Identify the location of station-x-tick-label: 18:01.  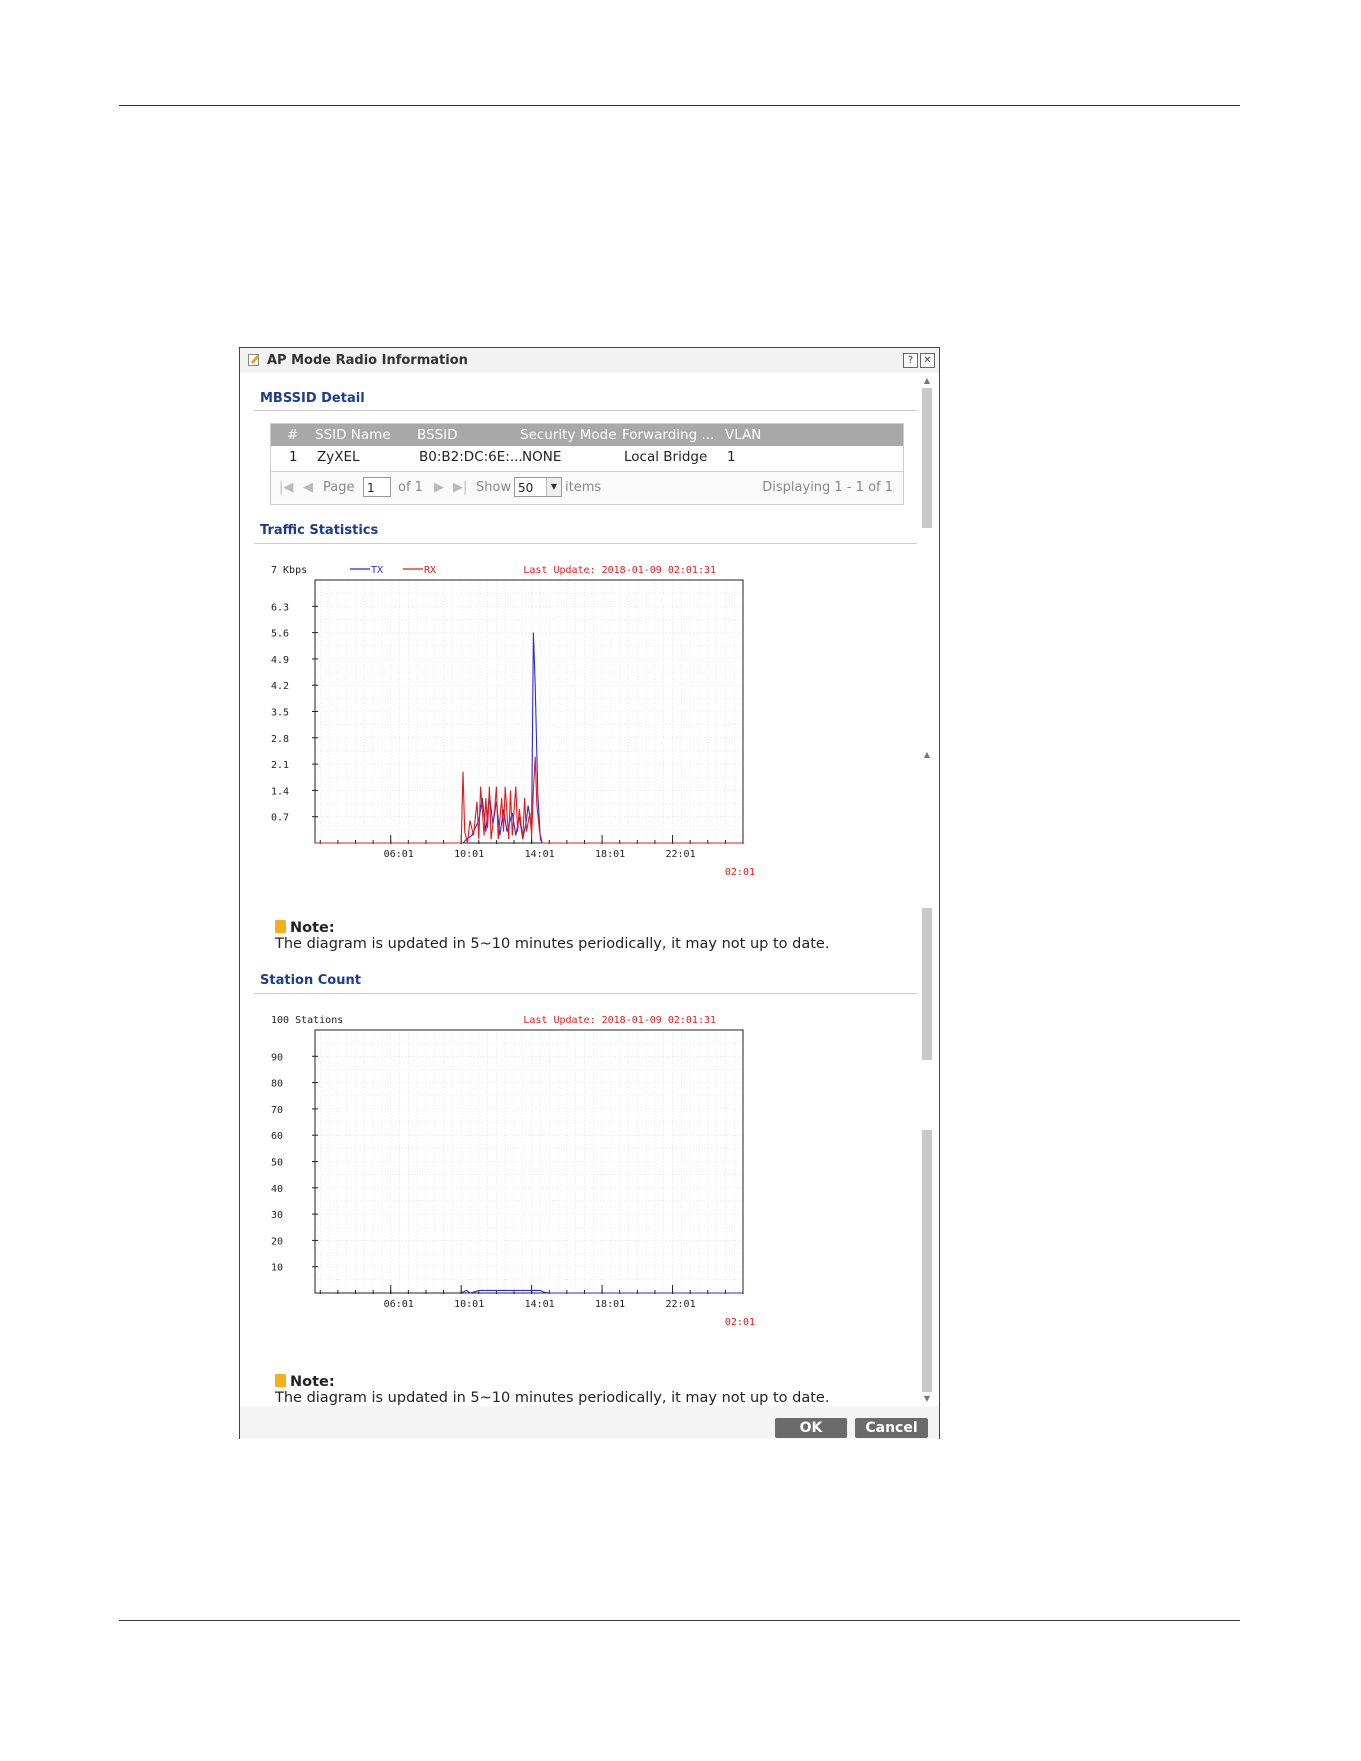
(610, 1304).